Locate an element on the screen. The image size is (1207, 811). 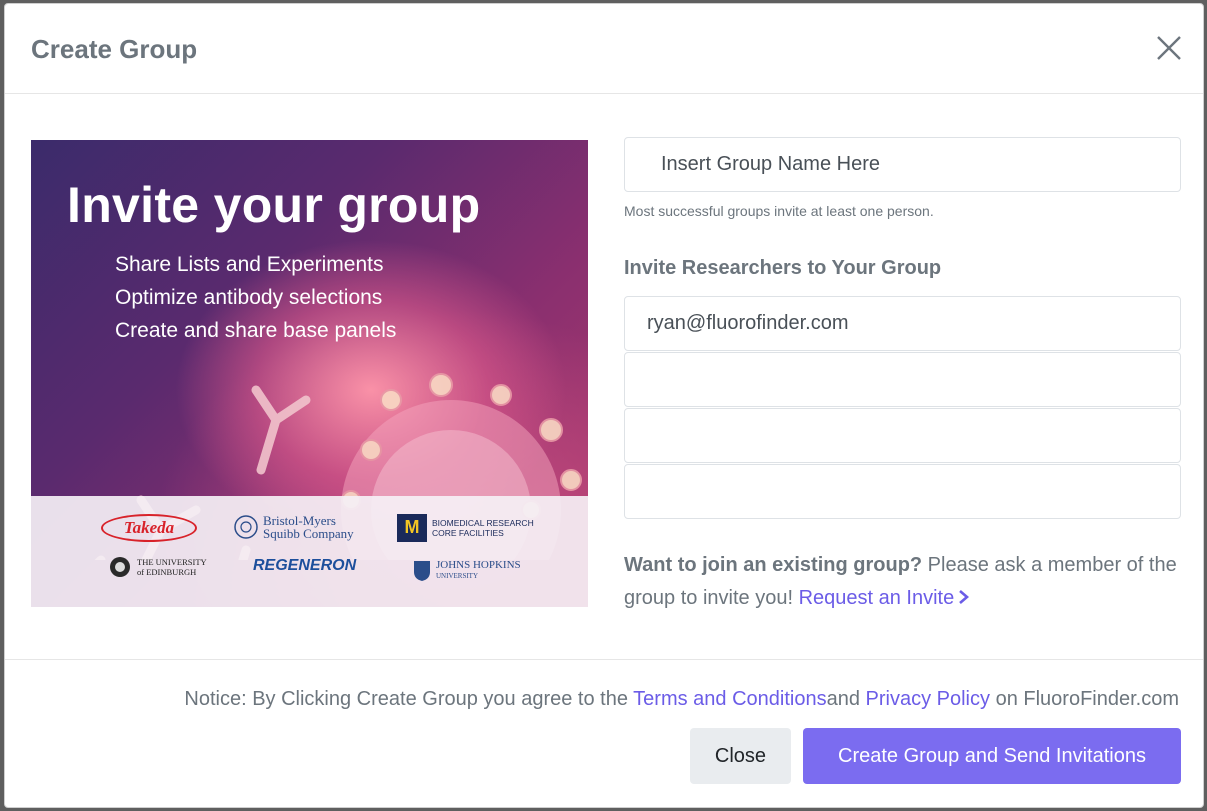
close-icon is located at coordinates (1169, 48).